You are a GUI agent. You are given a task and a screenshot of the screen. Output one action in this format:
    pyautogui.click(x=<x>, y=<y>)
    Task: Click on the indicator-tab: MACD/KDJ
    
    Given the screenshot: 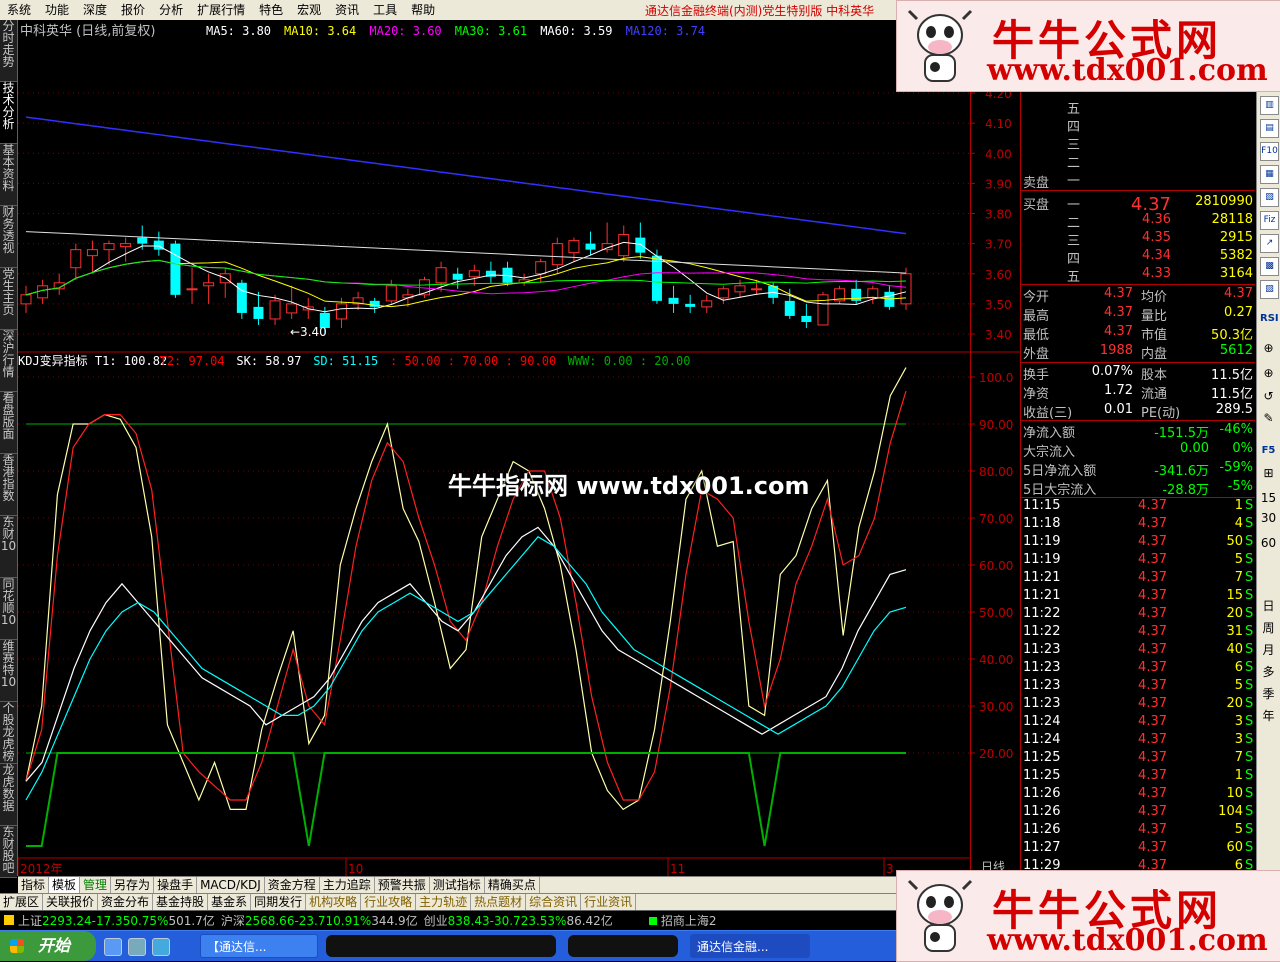 What is the action you would take?
    pyautogui.click(x=231, y=885)
    